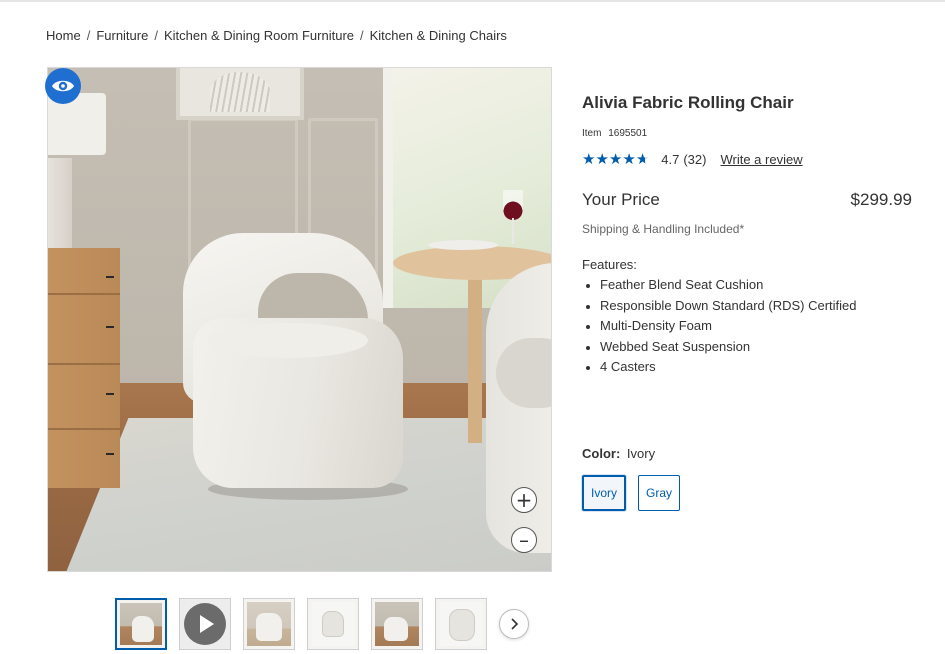  I want to click on item-label: Item, so click(592, 133).